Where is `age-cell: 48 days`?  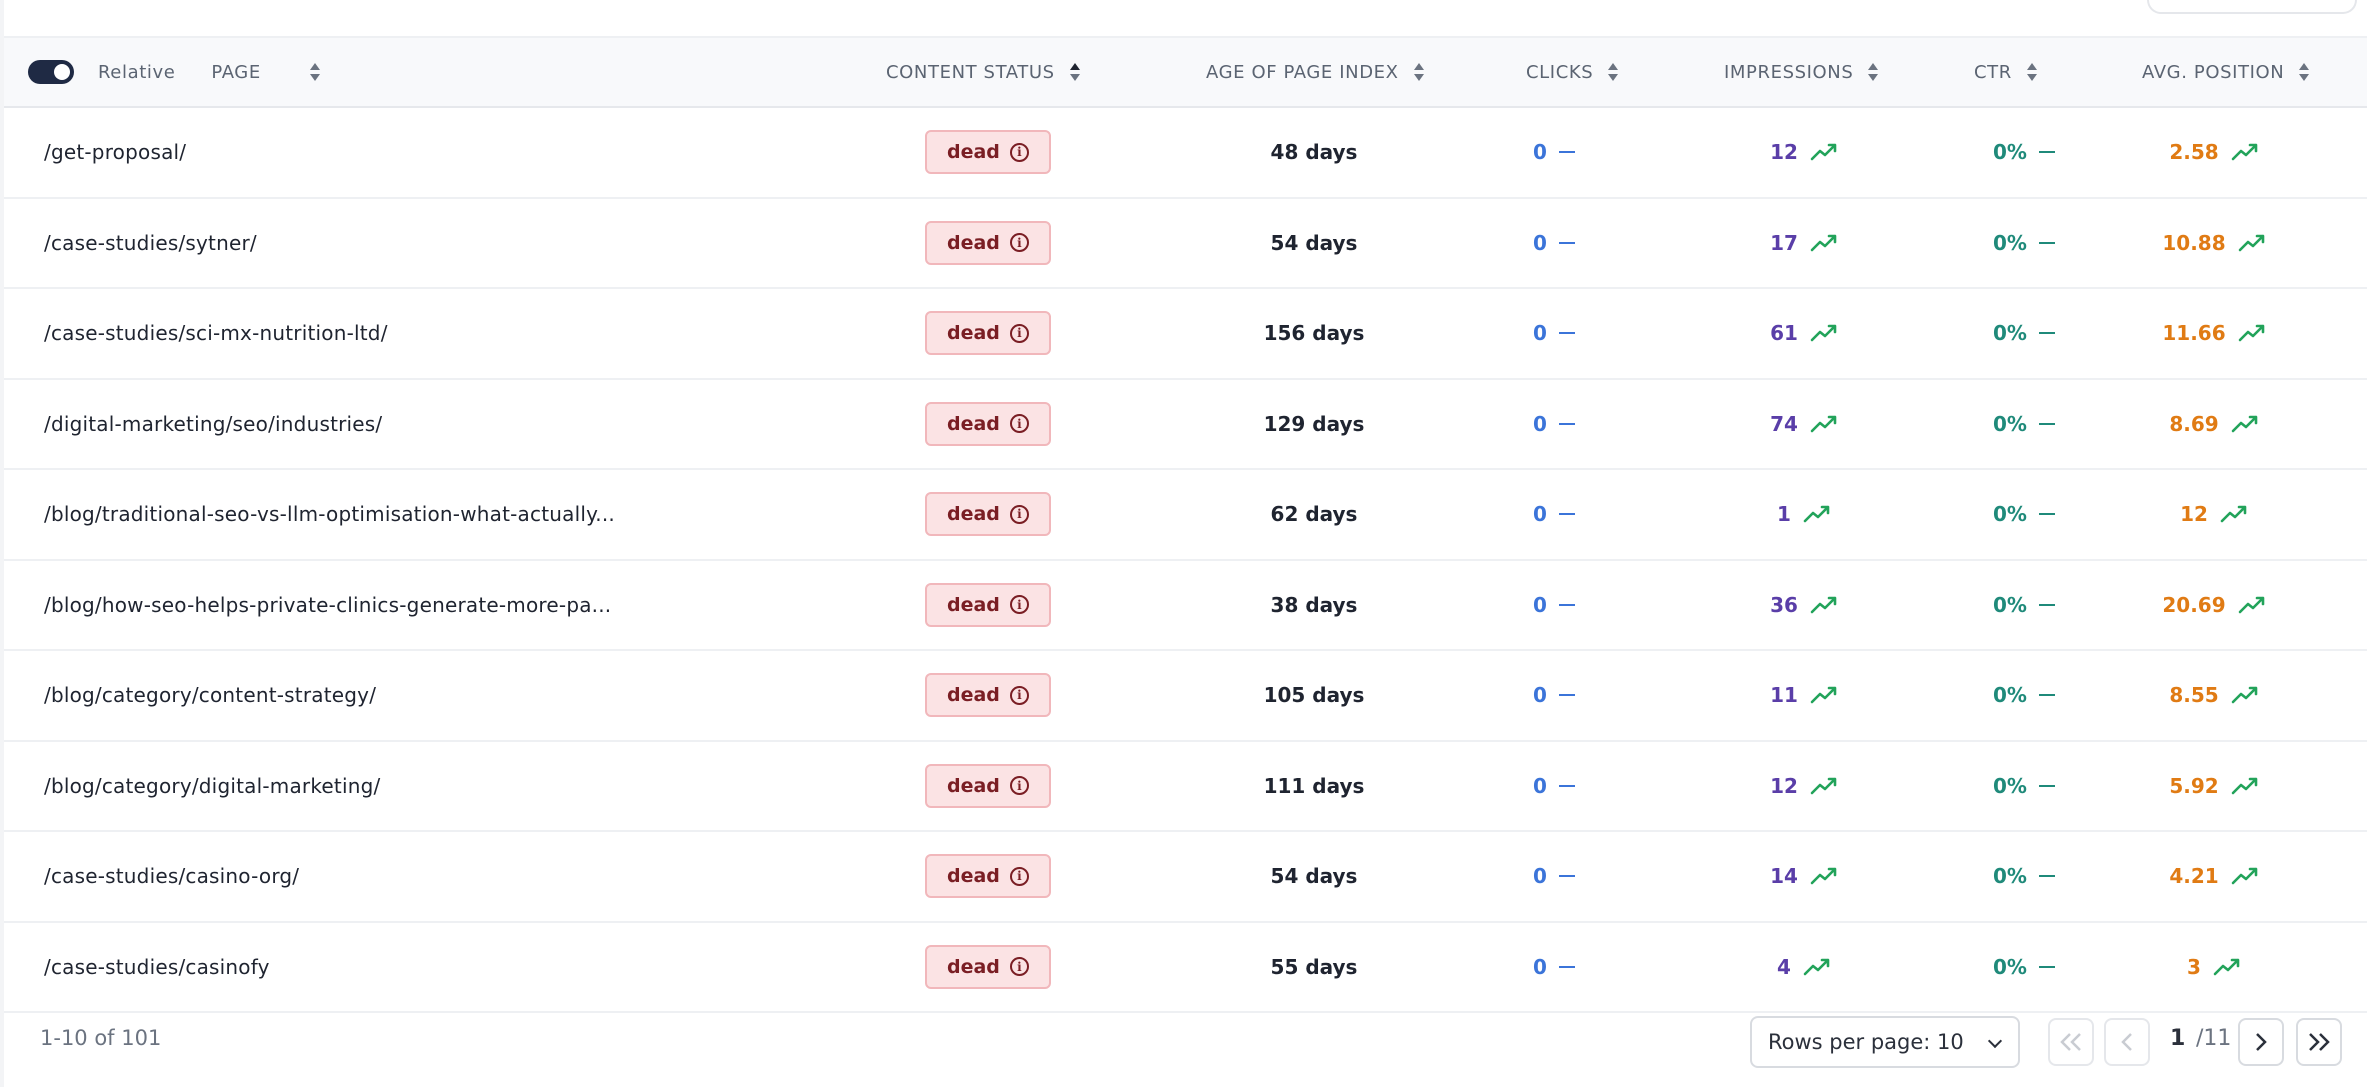
age-cell: 48 days is located at coordinates (1314, 152).